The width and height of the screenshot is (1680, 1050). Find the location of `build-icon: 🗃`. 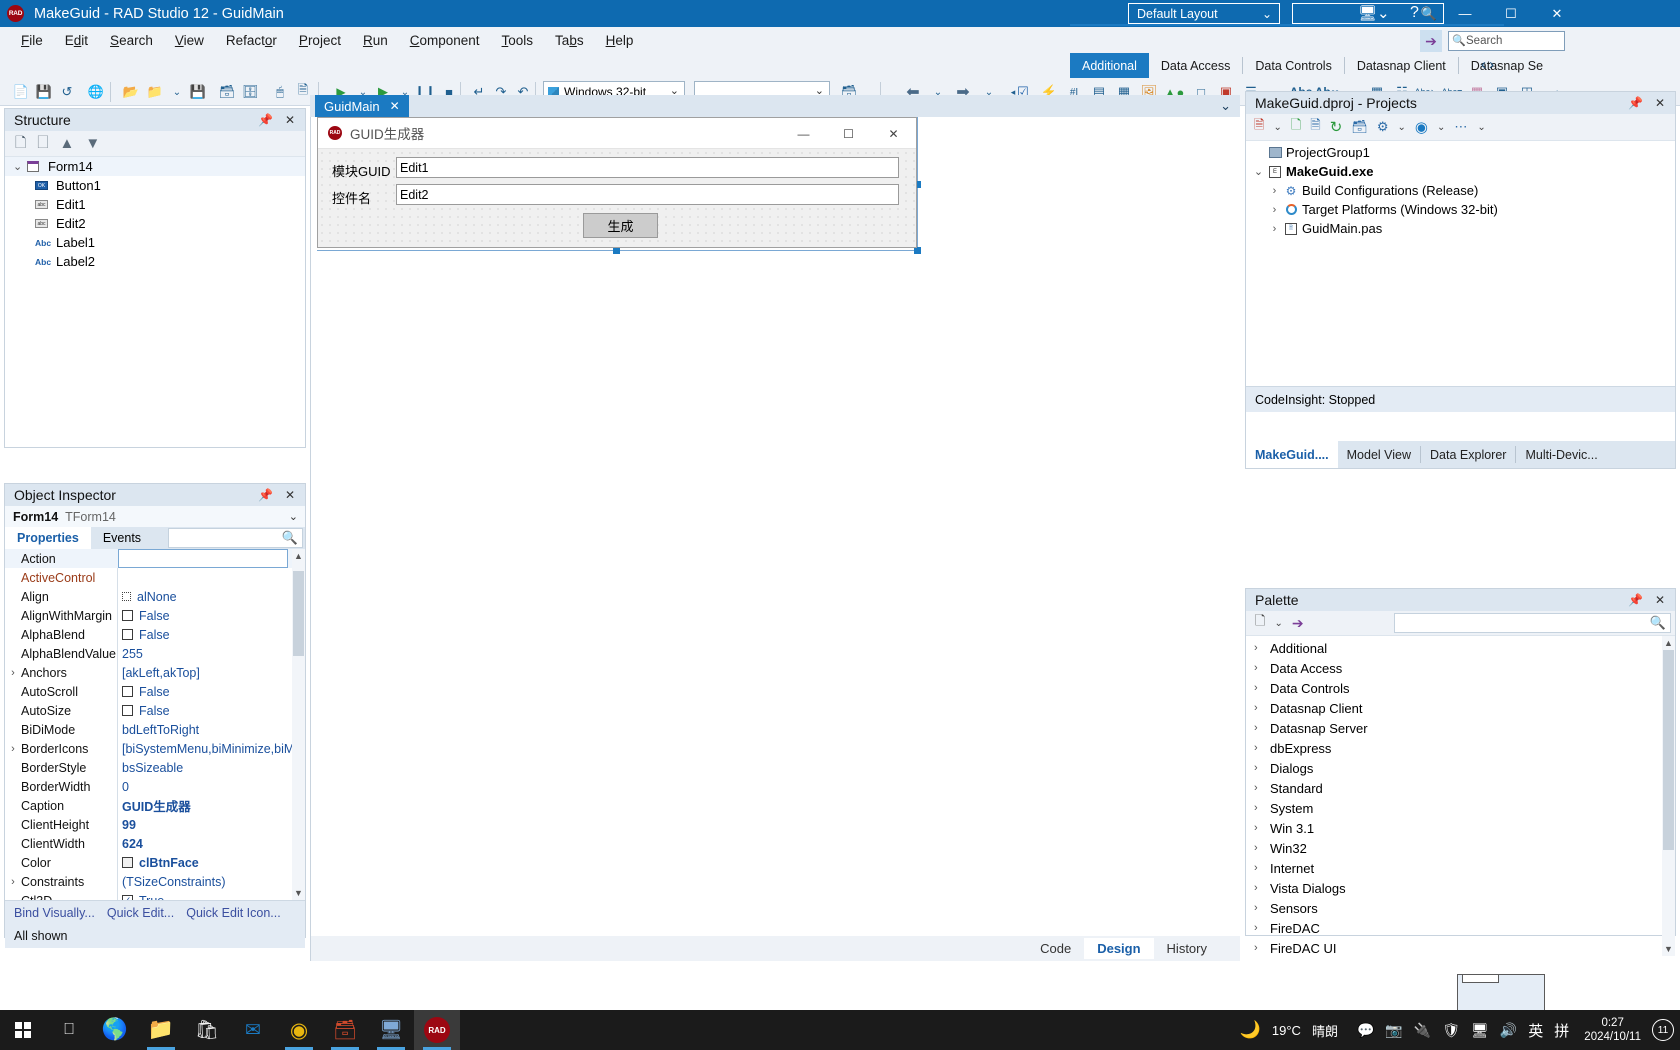

build-icon: 🗃 is located at coordinates (1359, 127).